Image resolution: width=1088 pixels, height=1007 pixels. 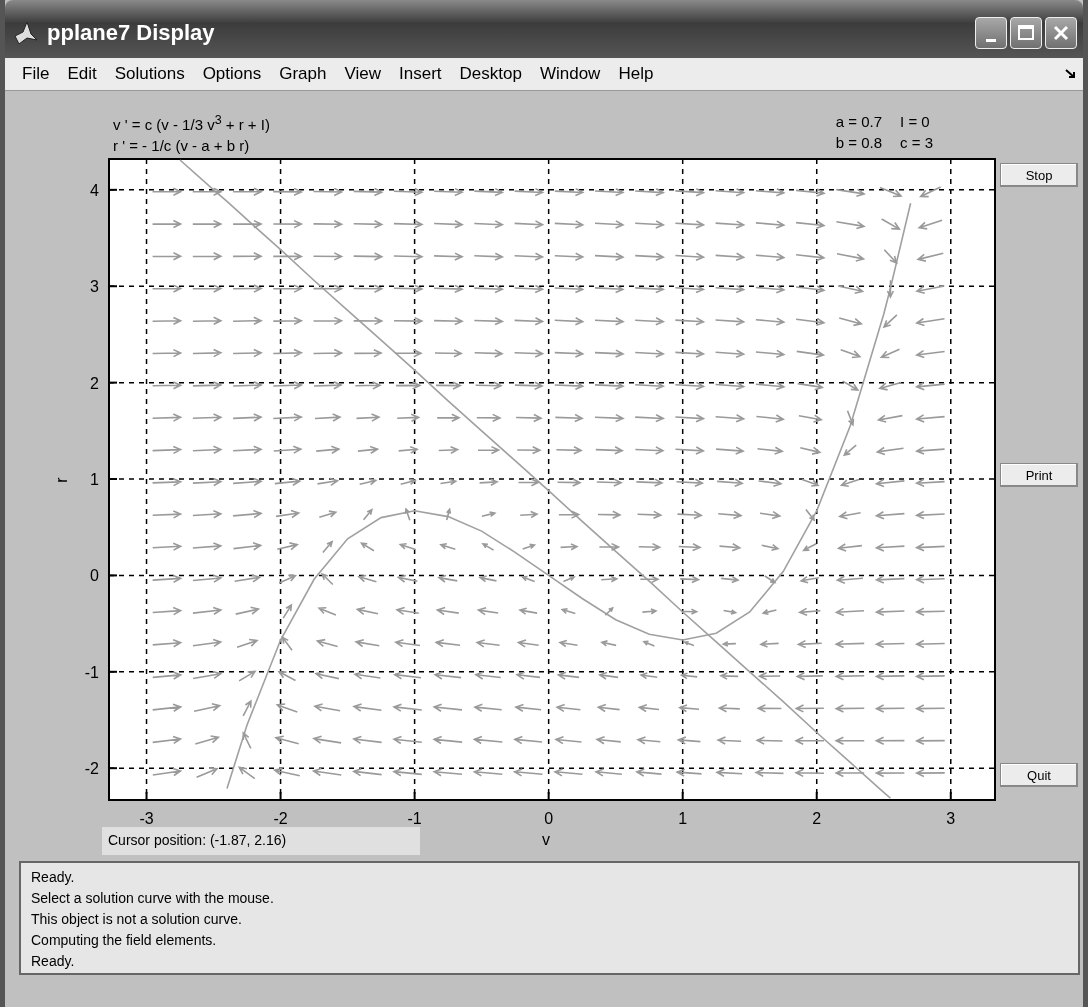 I want to click on x-tick-label: 2, so click(x=817, y=818).